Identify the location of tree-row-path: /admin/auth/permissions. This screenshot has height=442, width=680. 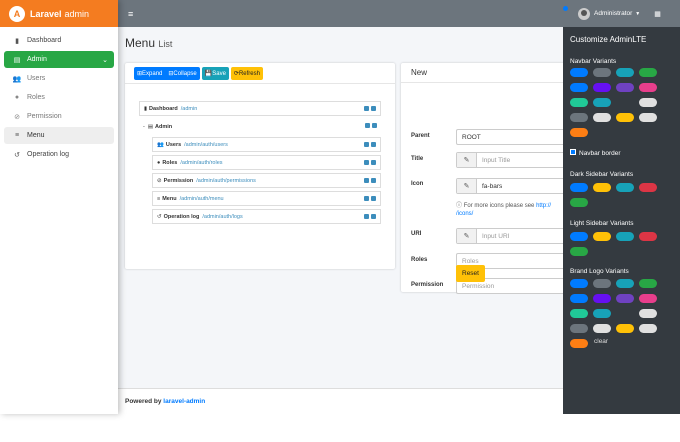
(226, 181).